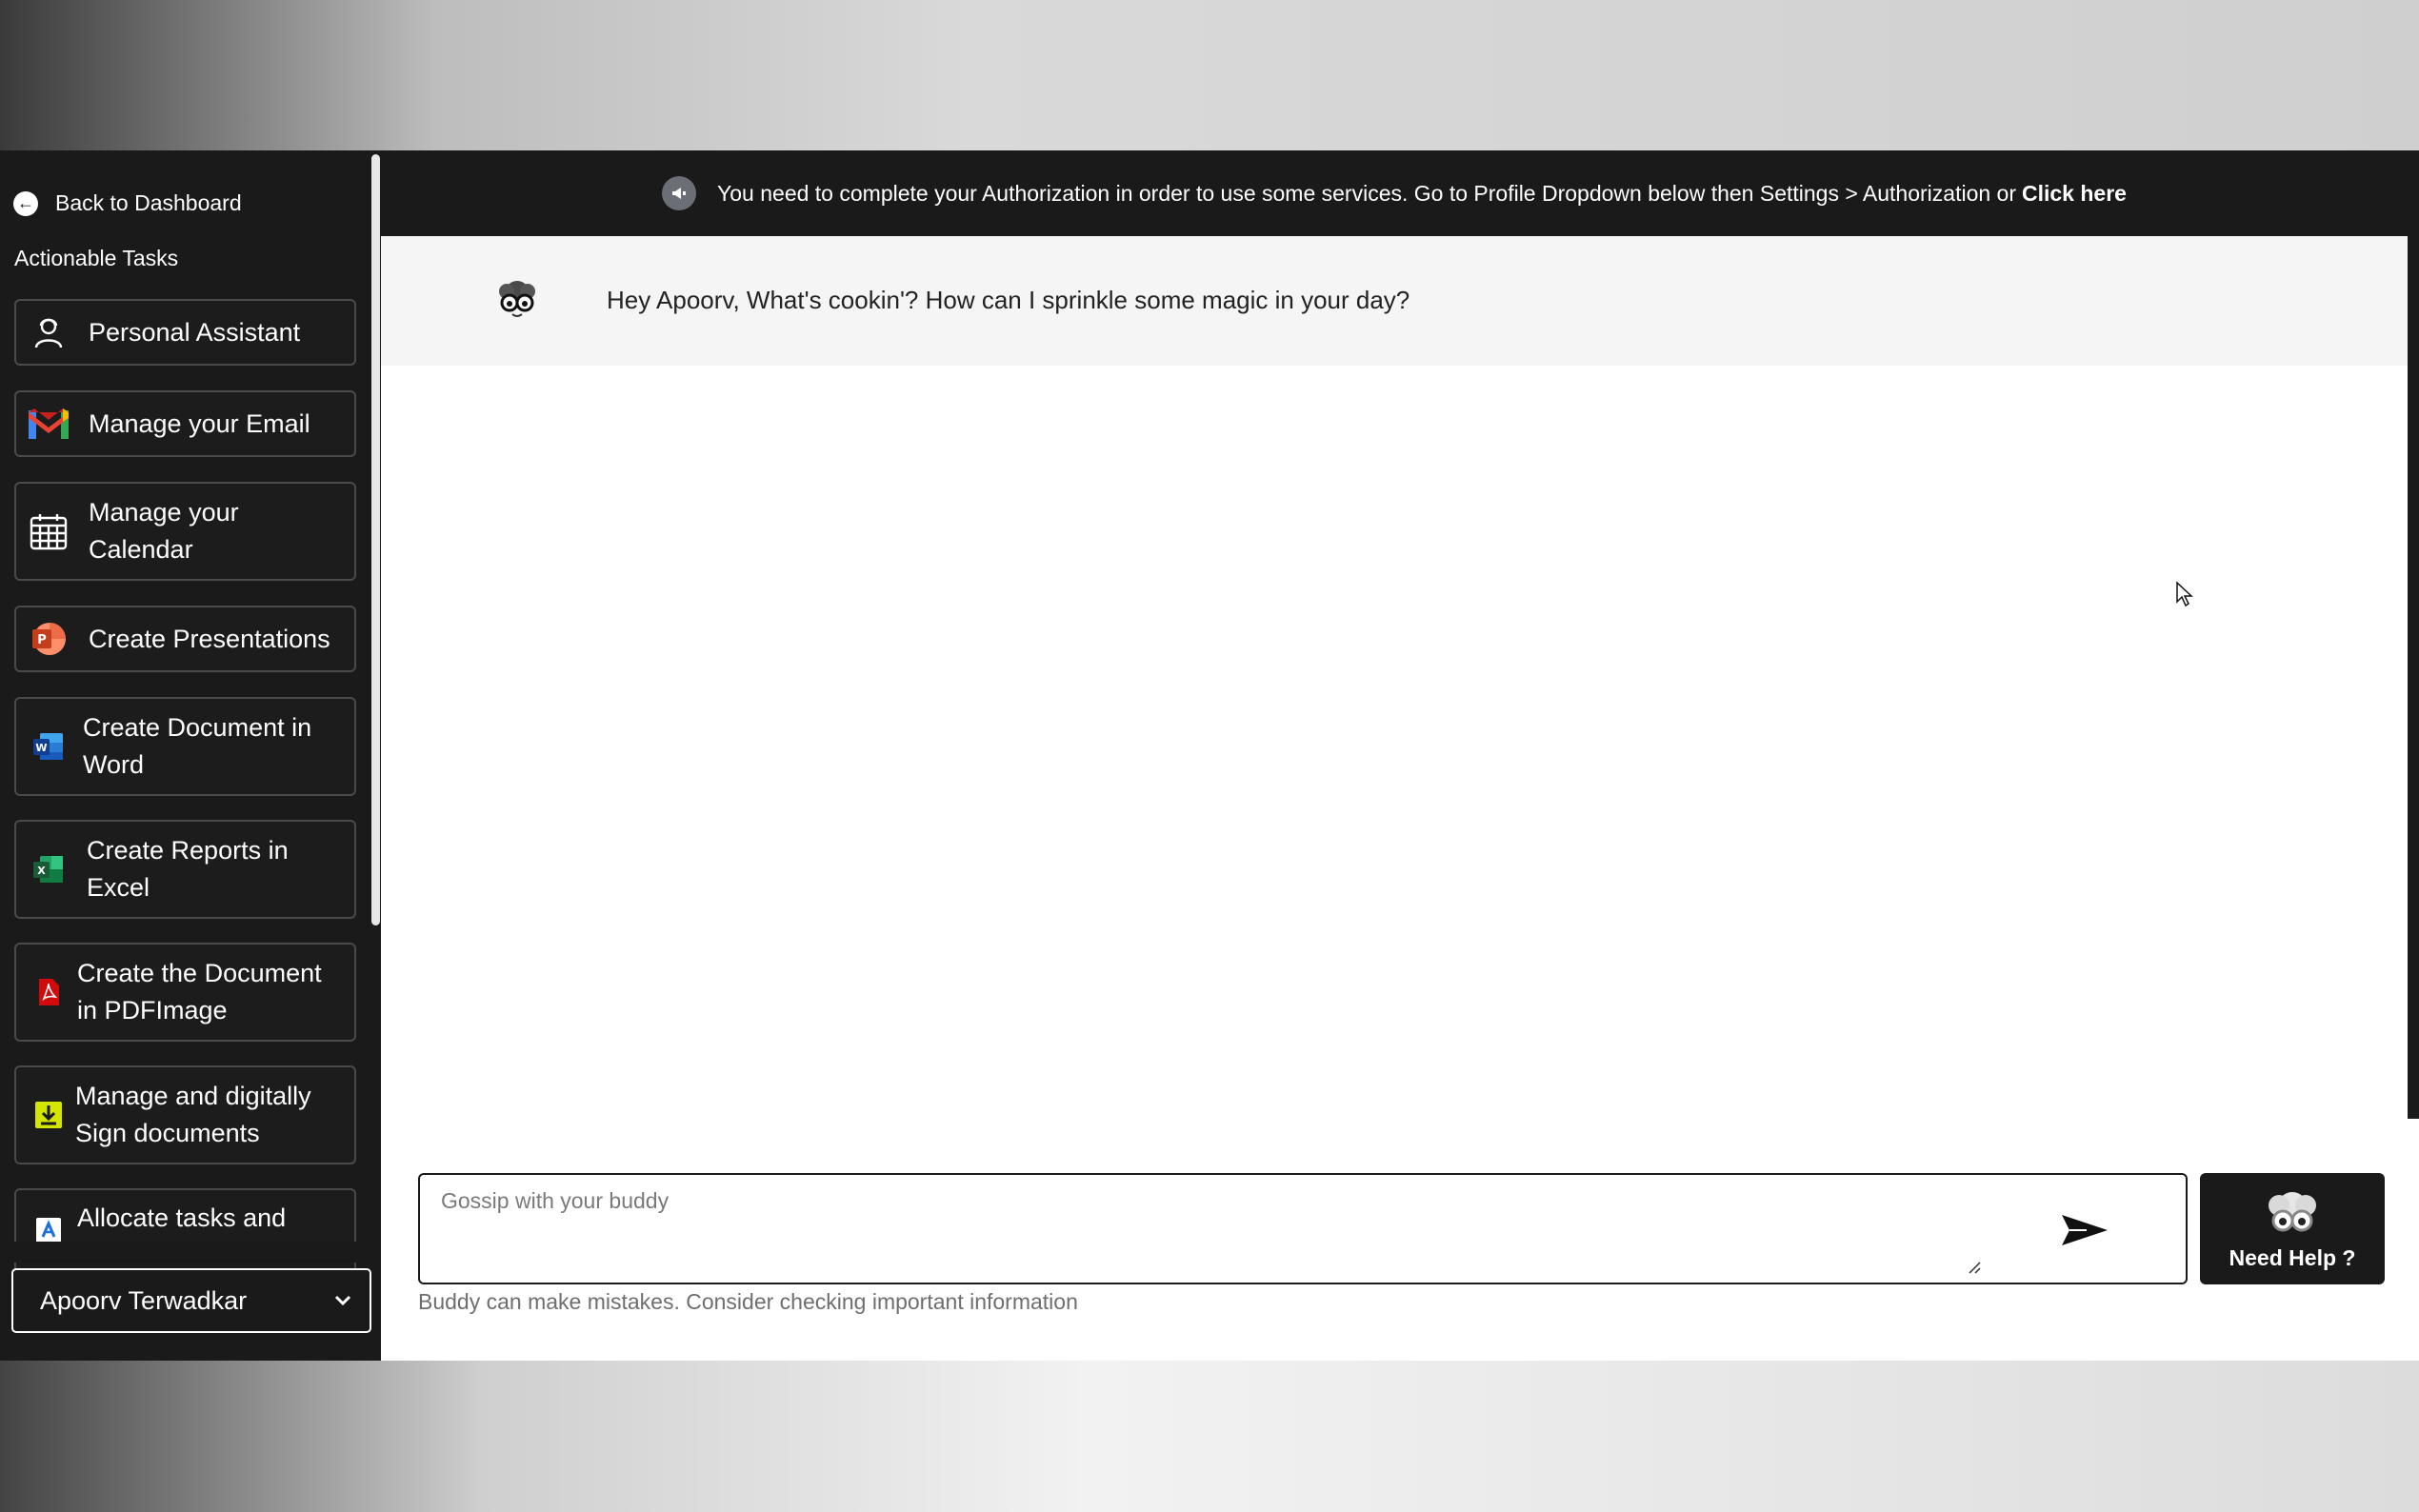 The image size is (2419, 1512). What do you see at coordinates (49, 1115) in the screenshot?
I see `download-sign-icon` at bounding box center [49, 1115].